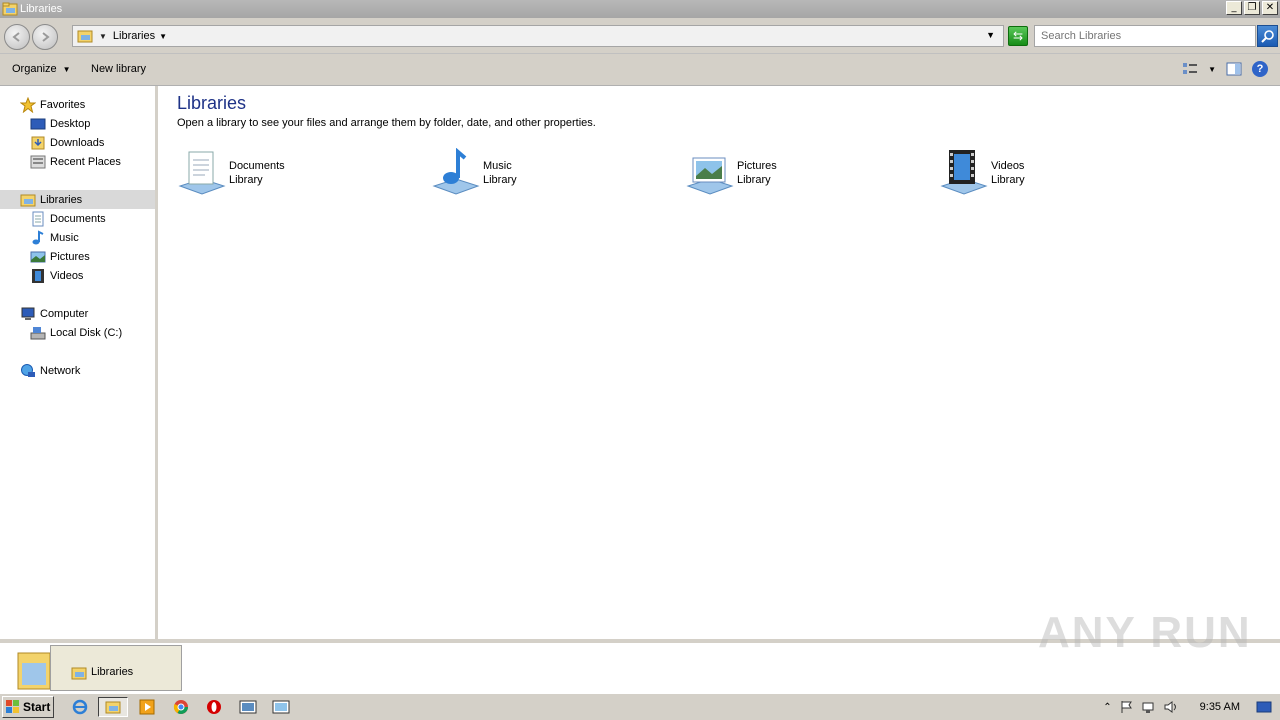 This screenshot has height=720, width=1280. What do you see at coordinates (531, 173) in the screenshot?
I see `library-music: Music Library` at bounding box center [531, 173].